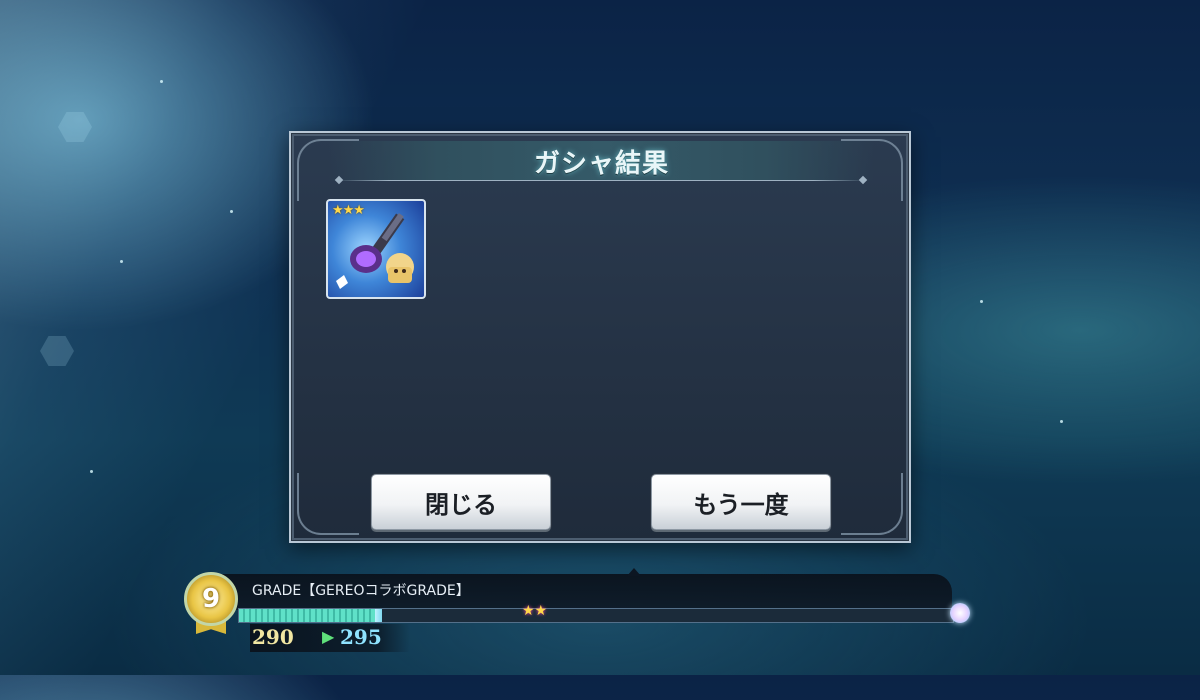 This screenshot has width=1200, height=700. Describe the element at coordinates (741, 502) in the screenshot. I see `draw-again-button: もう一度` at that location.